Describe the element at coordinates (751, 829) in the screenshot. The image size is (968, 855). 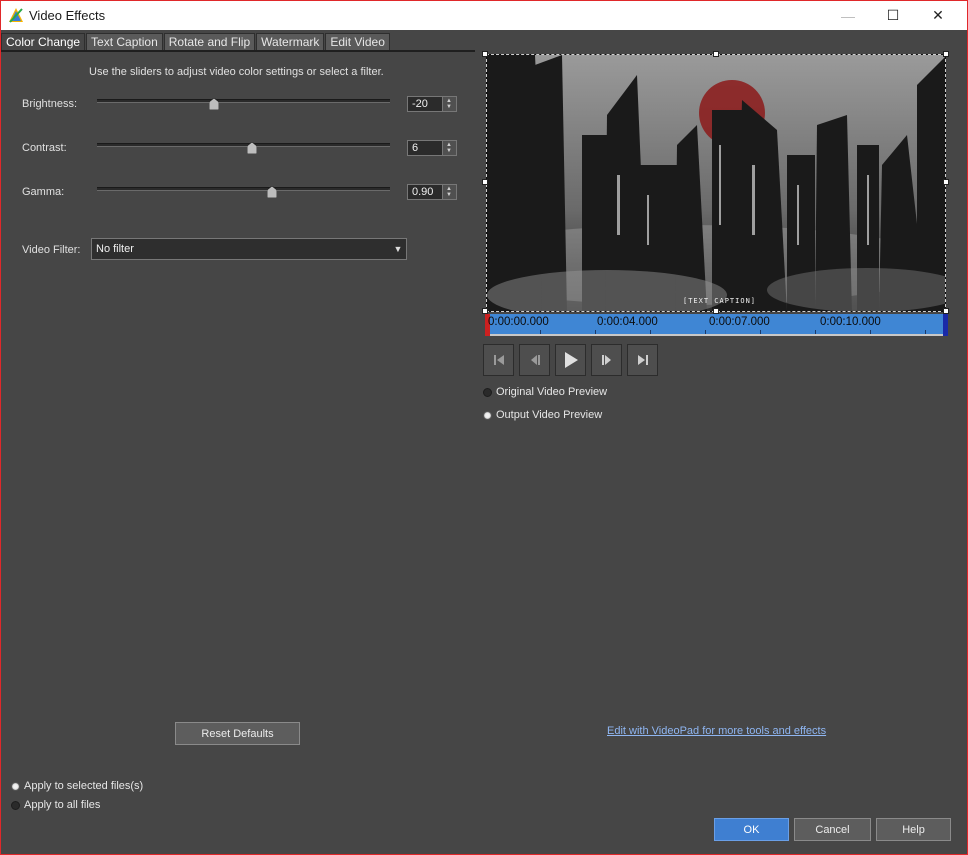
I see `ok-button: OK` at that location.